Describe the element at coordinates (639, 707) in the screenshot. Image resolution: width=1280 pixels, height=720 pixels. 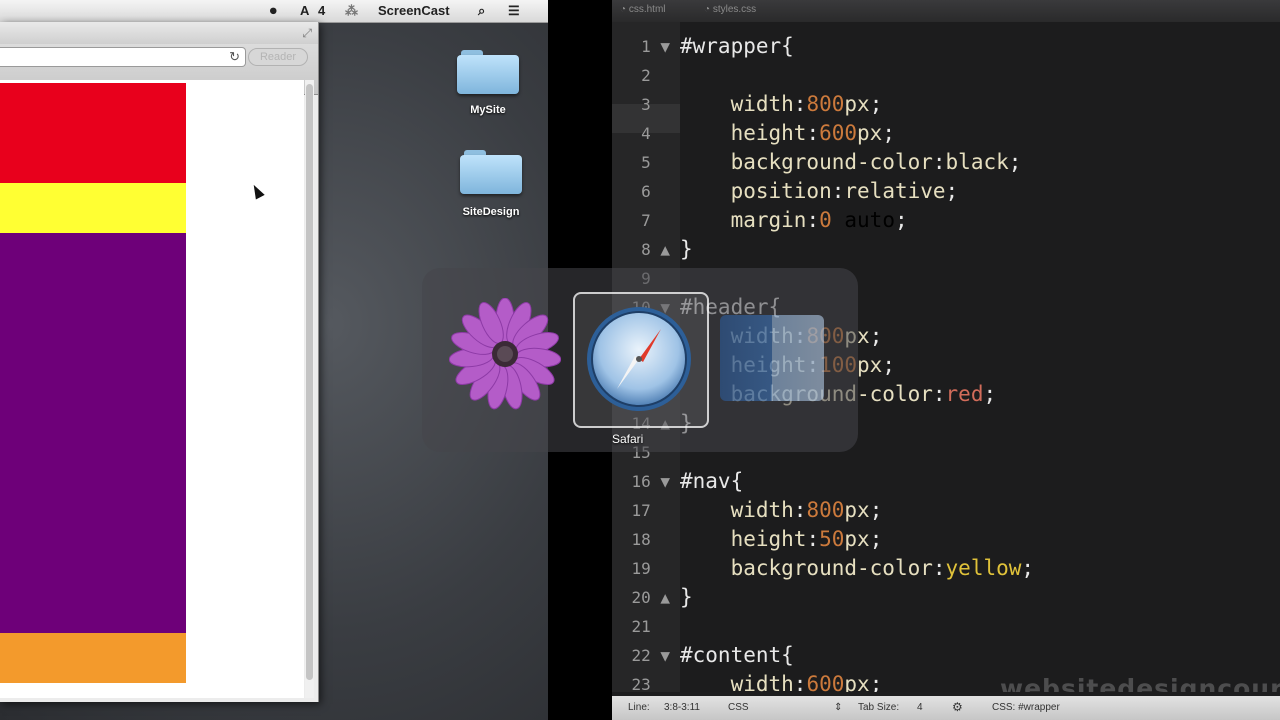
I see `status-line-label: Line:` at that location.